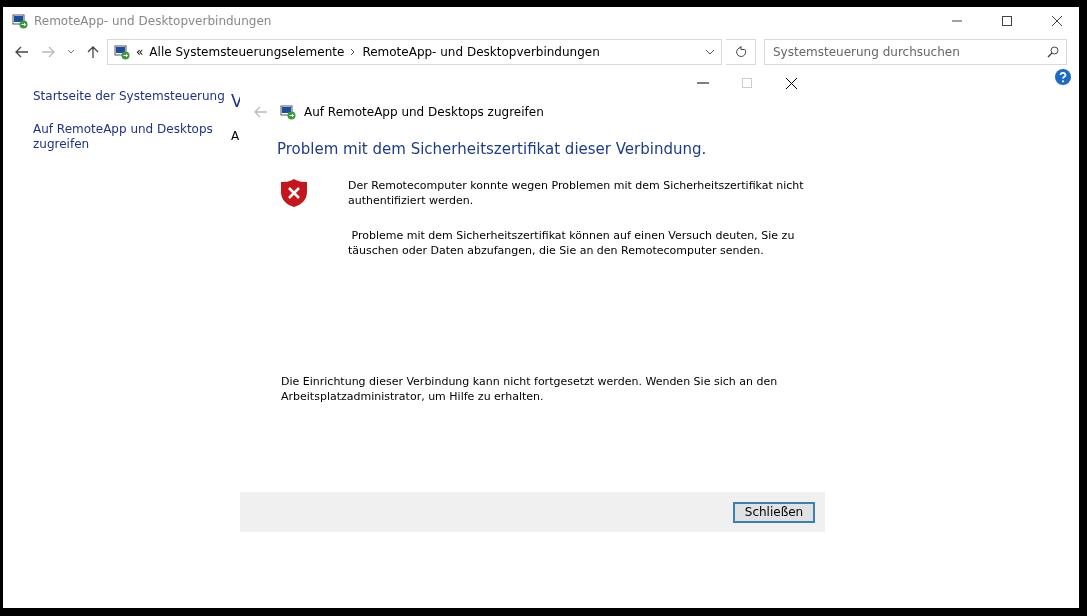  Describe the element at coordinates (774, 512) in the screenshot. I see `close-dialog-button: Schließen` at that location.